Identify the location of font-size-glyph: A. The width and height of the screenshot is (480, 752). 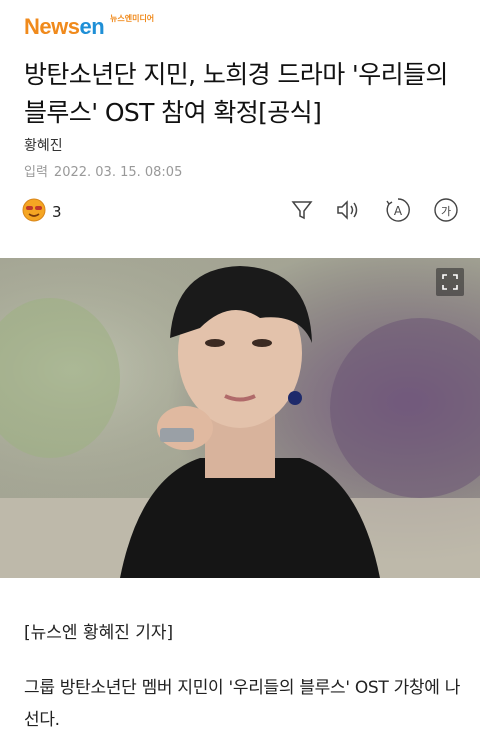
(398, 211).